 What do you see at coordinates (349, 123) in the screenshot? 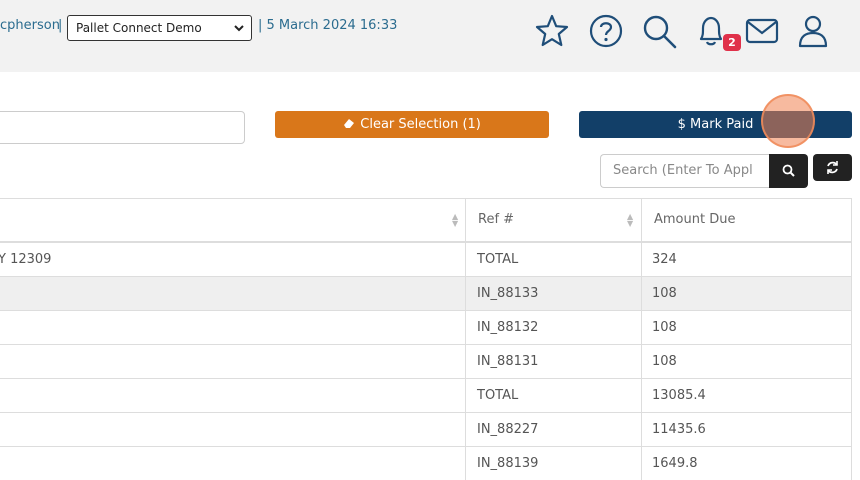
I see `eraser-icon` at bounding box center [349, 123].